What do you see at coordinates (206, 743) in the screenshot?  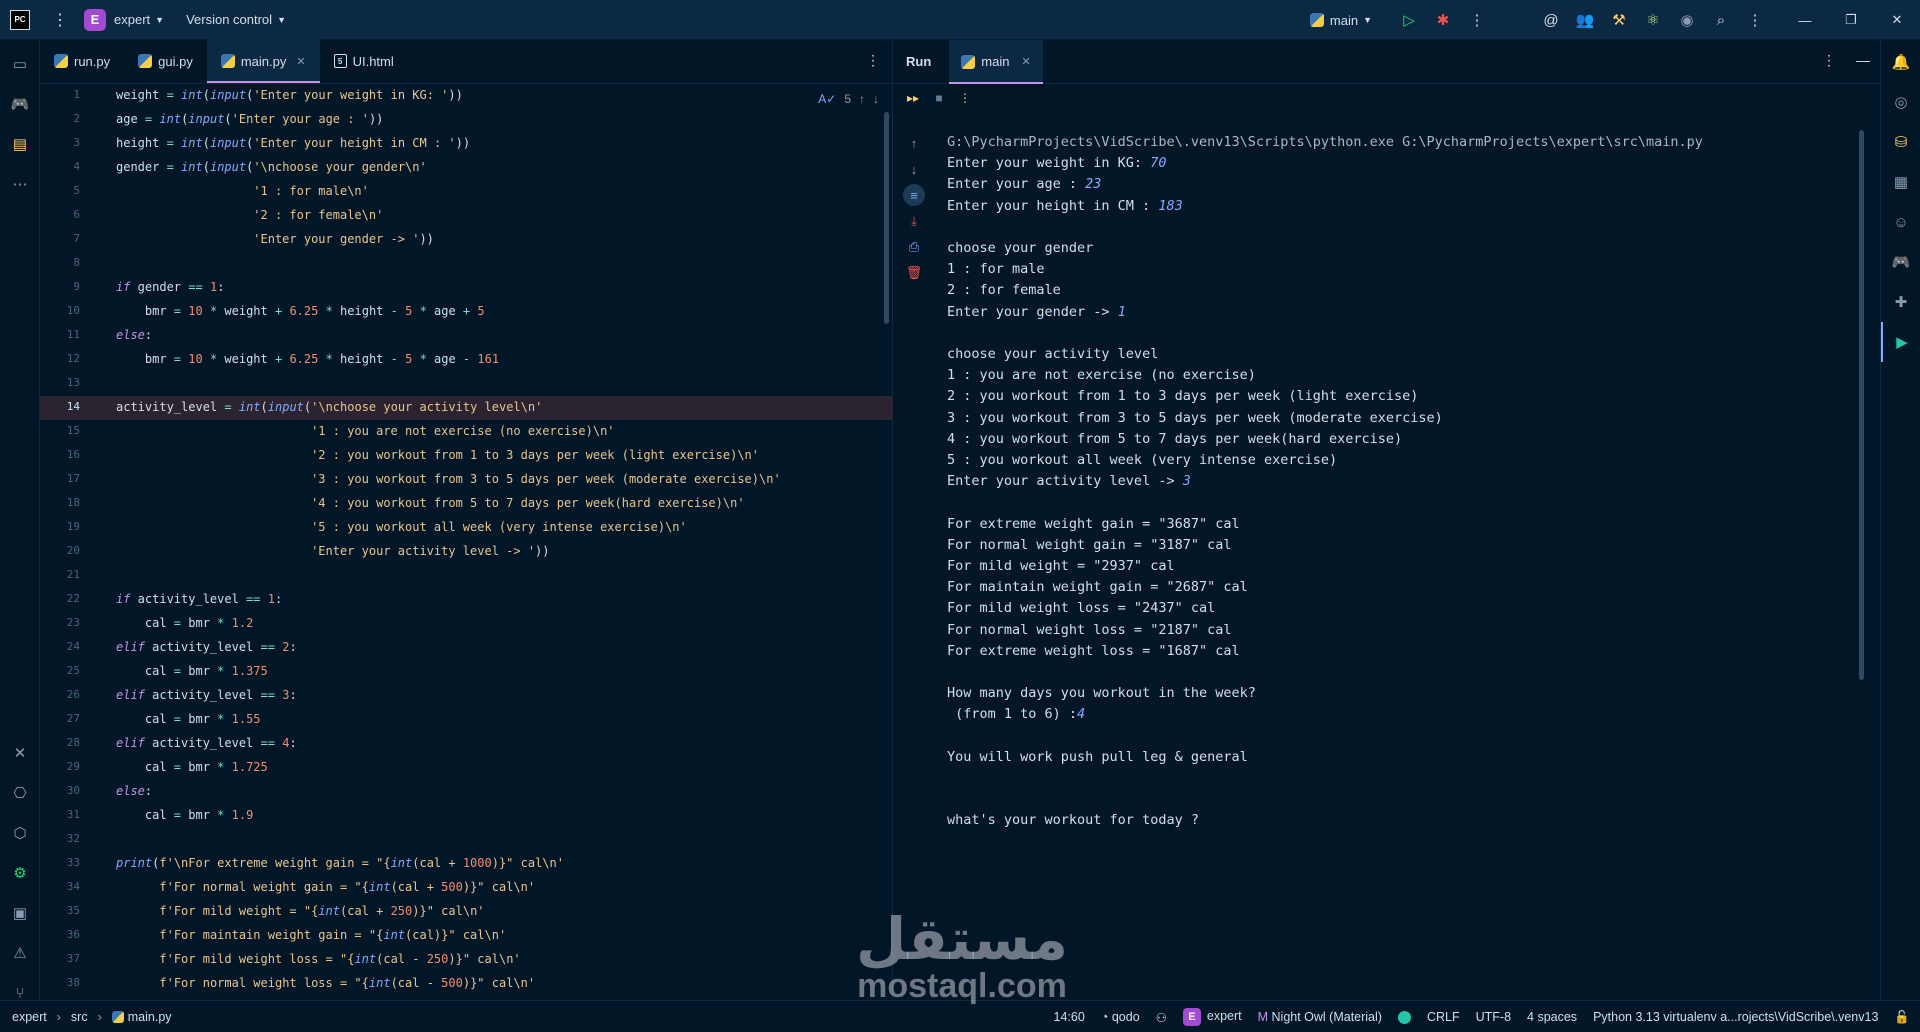 I see `code-line: elif activity_level == 4:` at bounding box center [206, 743].